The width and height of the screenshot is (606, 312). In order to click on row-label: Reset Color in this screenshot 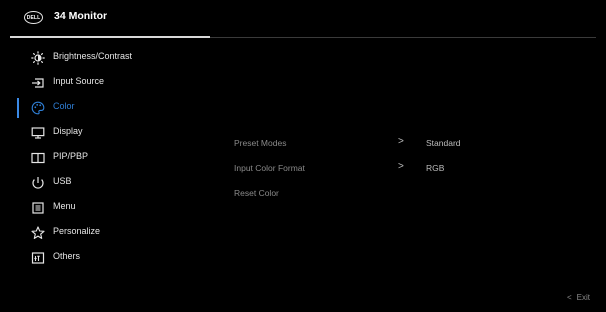, I will do `click(256, 193)`.